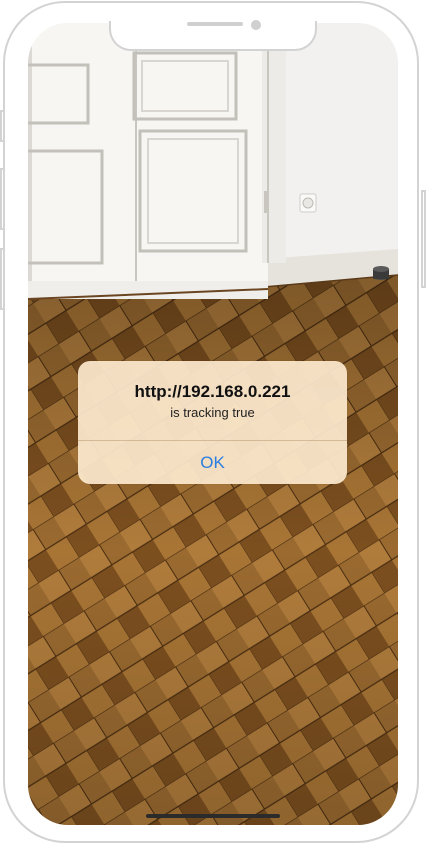 The width and height of the screenshot is (426, 848). Describe the element at coordinates (212, 412) in the screenshot. I see `alert-message: is tracking true` at that location.